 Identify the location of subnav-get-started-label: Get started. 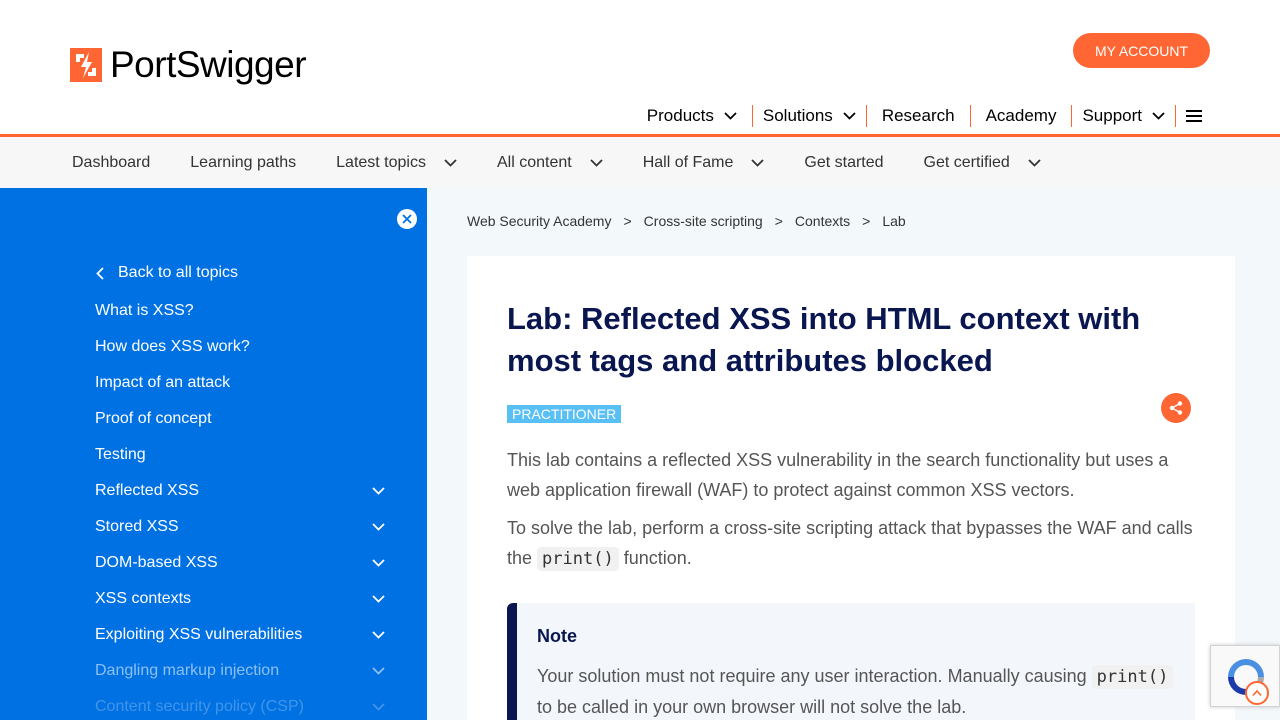
(844, 162).